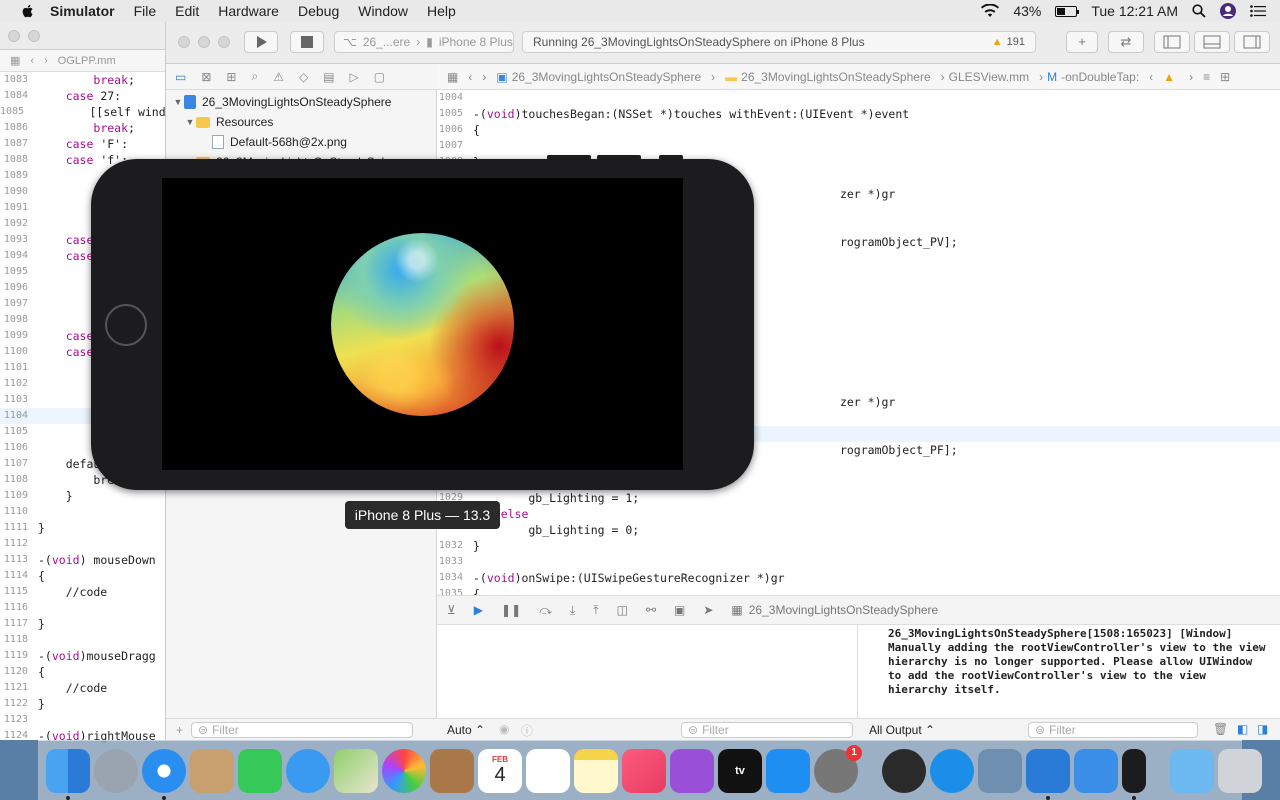  I want to click on background-file-name: OGLPP.mm, so click(87, 61).